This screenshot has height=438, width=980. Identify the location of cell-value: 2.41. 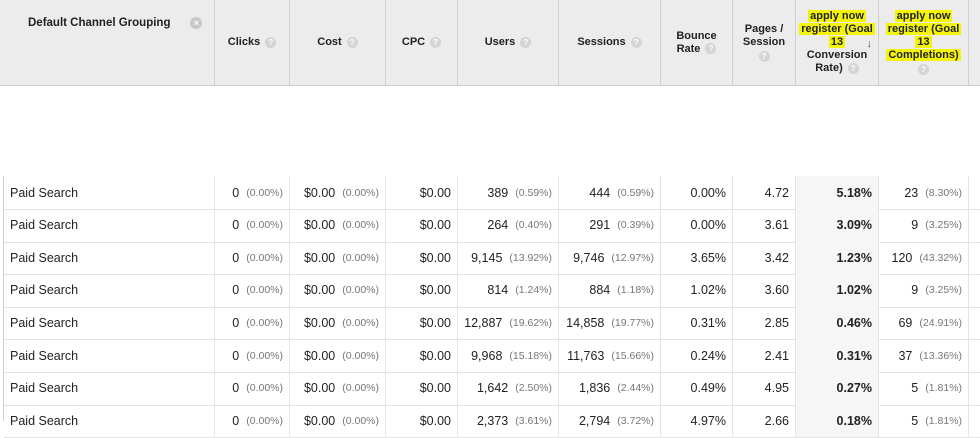
(776, 355).